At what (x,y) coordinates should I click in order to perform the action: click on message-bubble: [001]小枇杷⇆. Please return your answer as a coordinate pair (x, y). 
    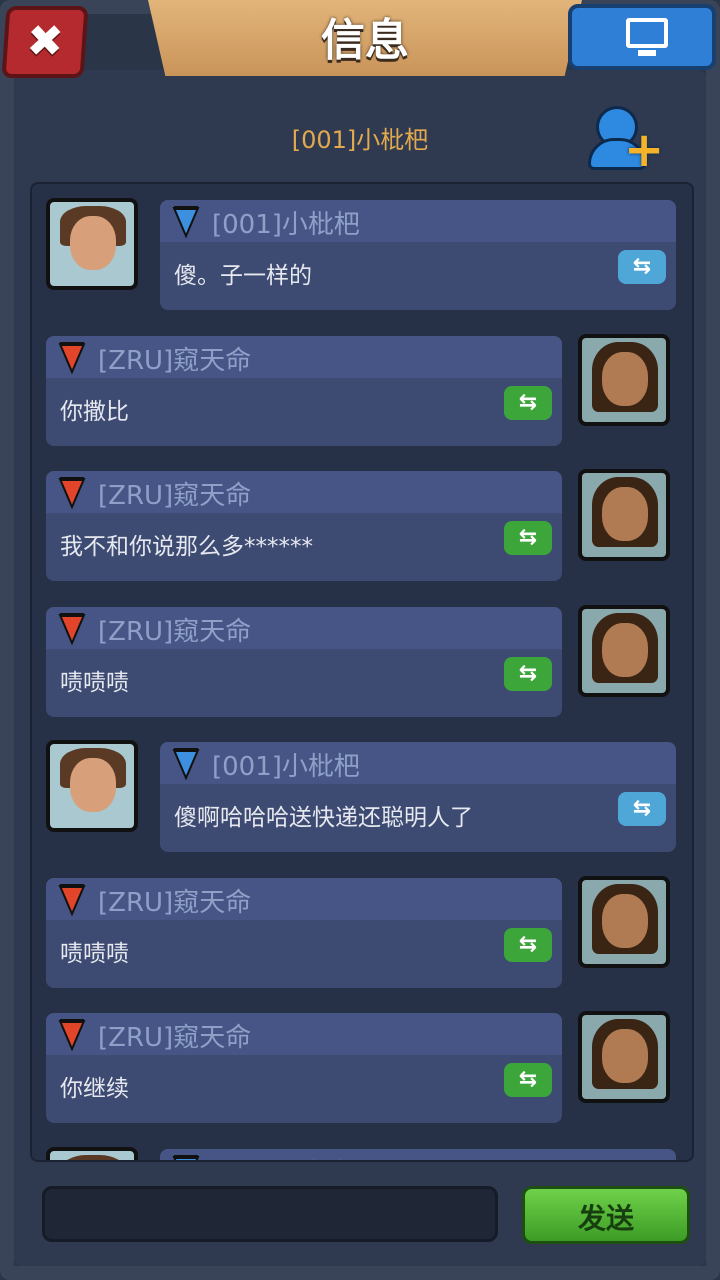
    Looking at the image, I should click on (418, 1154).